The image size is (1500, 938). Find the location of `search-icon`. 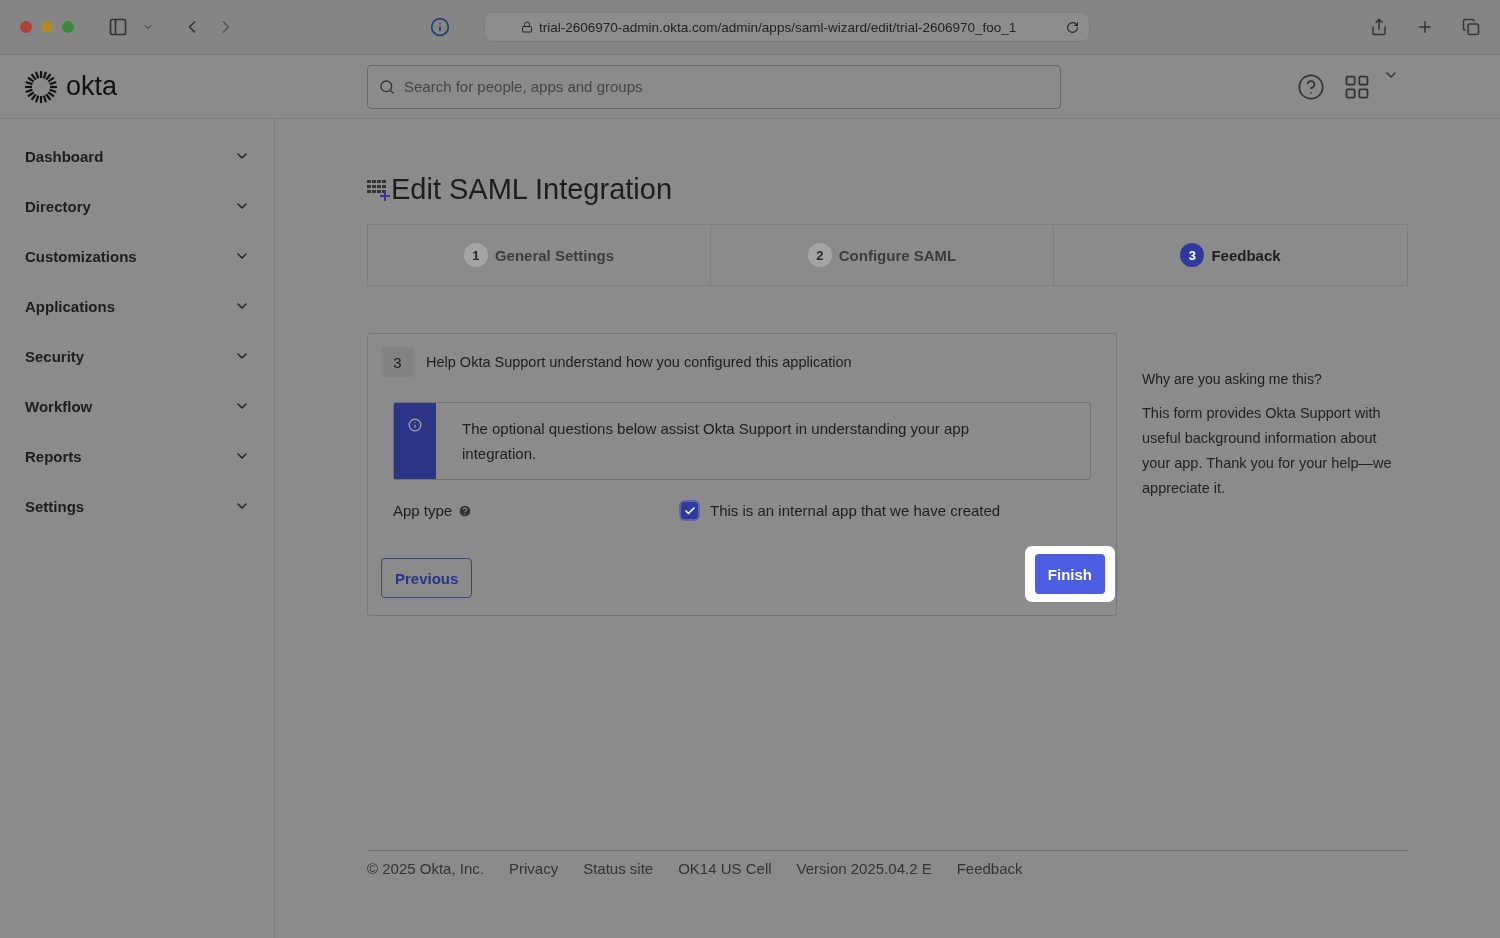

search-icon is located at coordinates (387, 86).